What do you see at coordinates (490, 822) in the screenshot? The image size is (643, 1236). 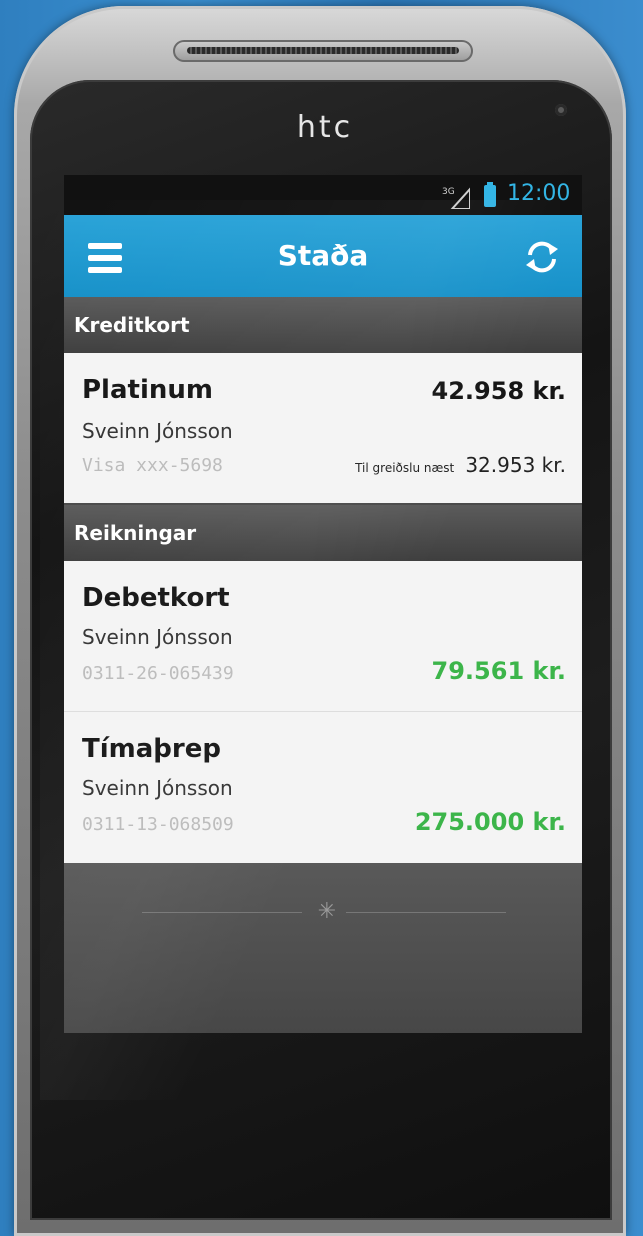 I see `account-balance: 275.000 kr.` at bounding box center [490, 822].